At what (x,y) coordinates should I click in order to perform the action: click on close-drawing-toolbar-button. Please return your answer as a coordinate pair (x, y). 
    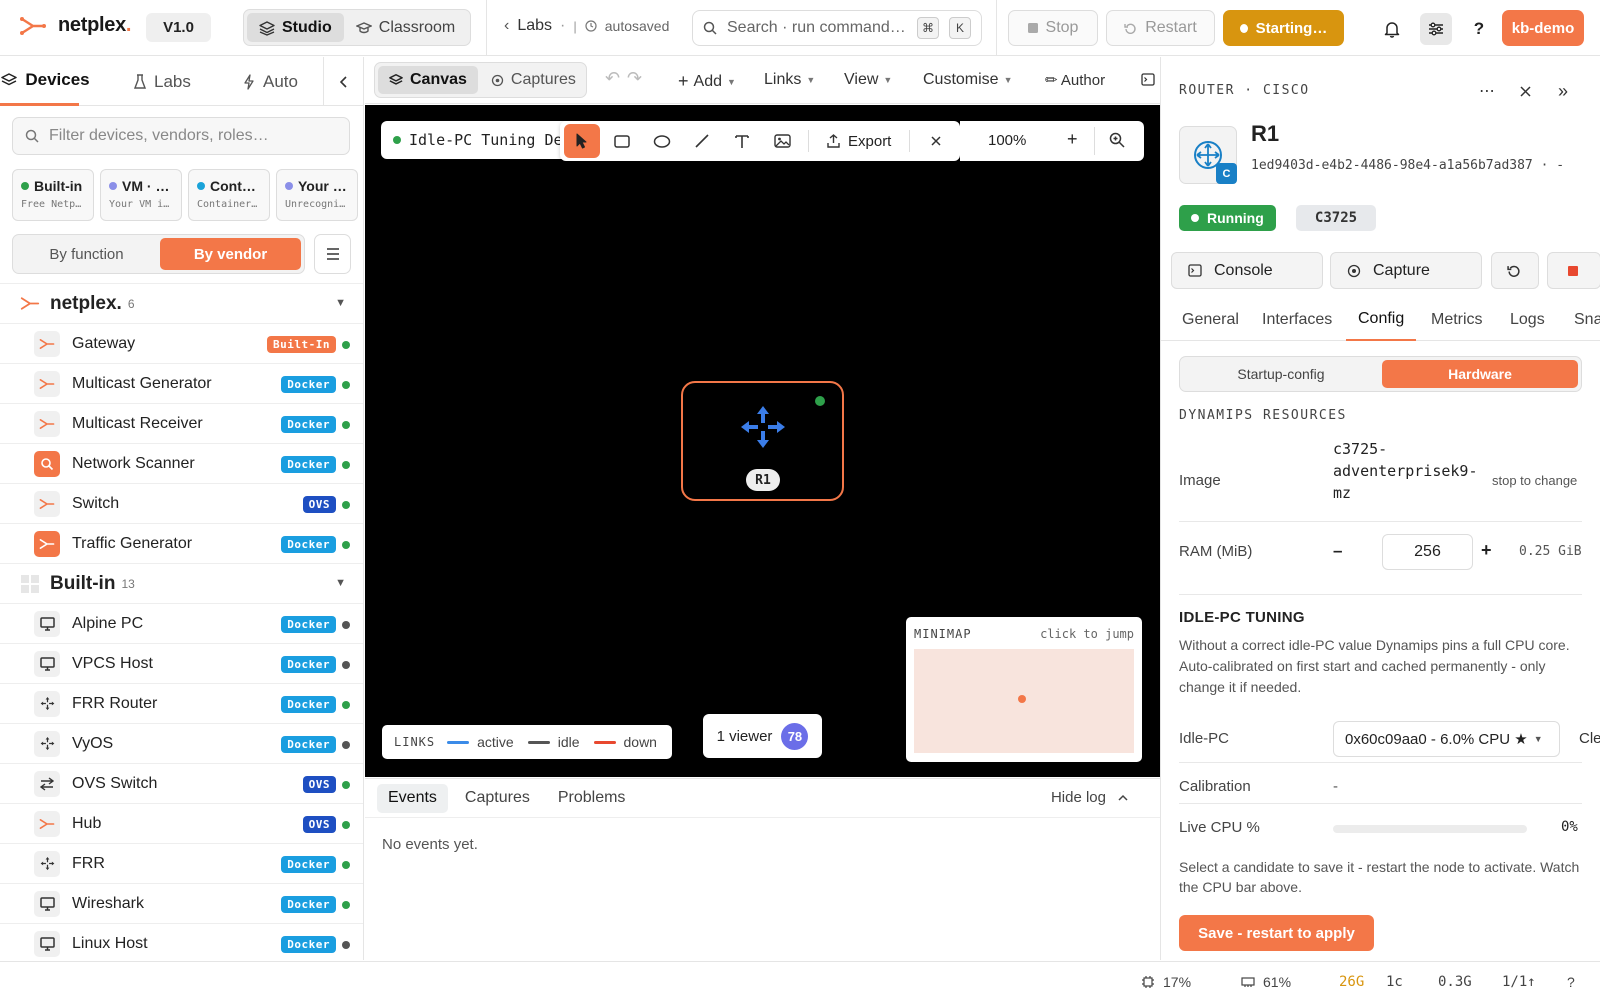
    Looking at the image, I should click on (936, 141).